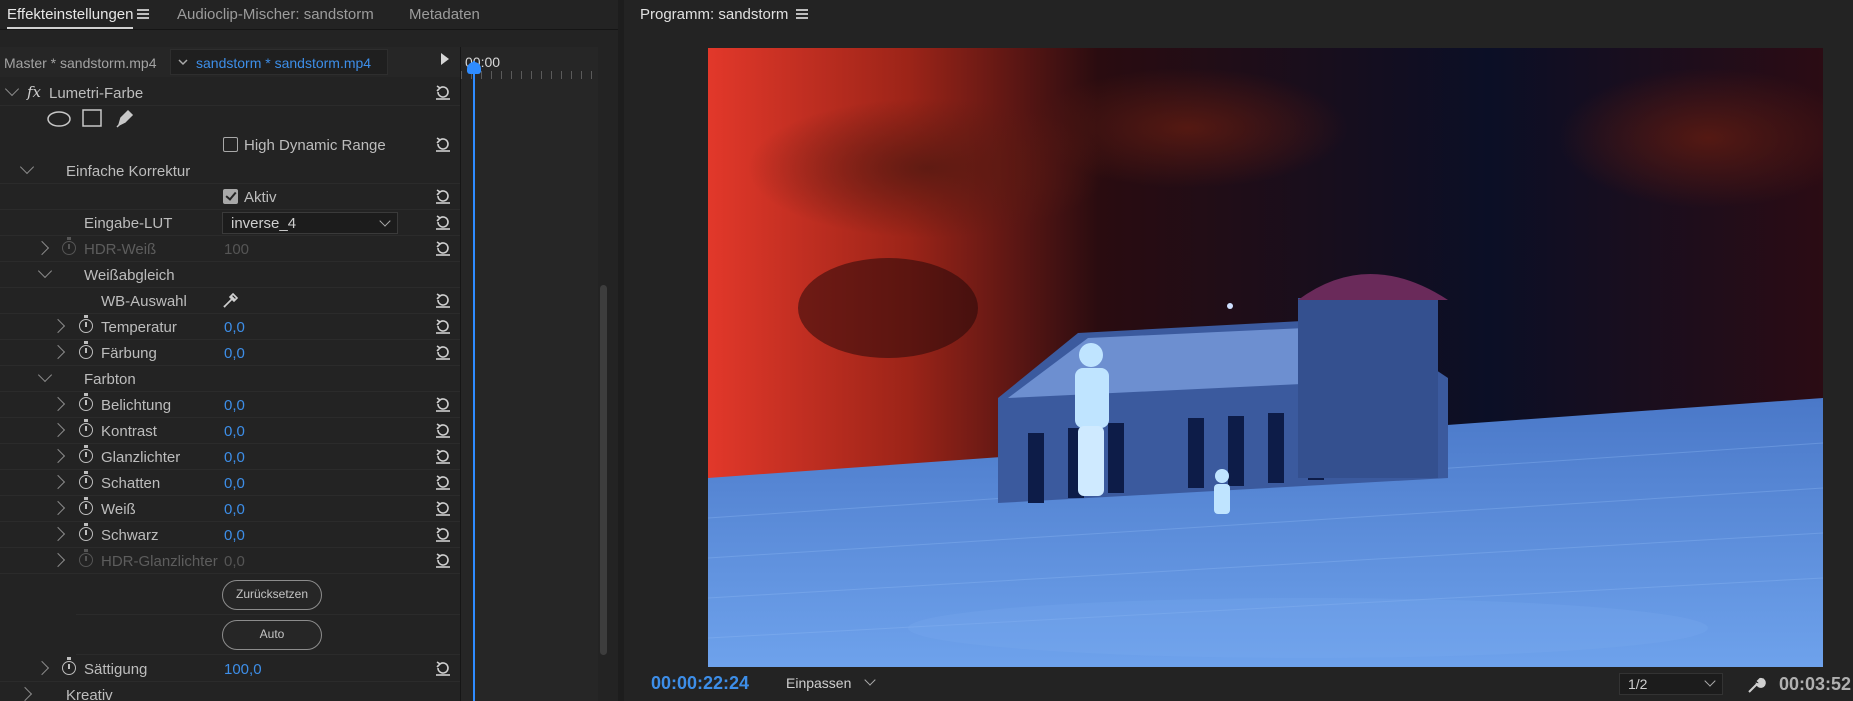 The width and height of the screenshot is (1853, 701). What do you see at coordinates (89, 694) in the screenshot?
I see `creative-label: Kreativ` at bounding box center [89, 694].